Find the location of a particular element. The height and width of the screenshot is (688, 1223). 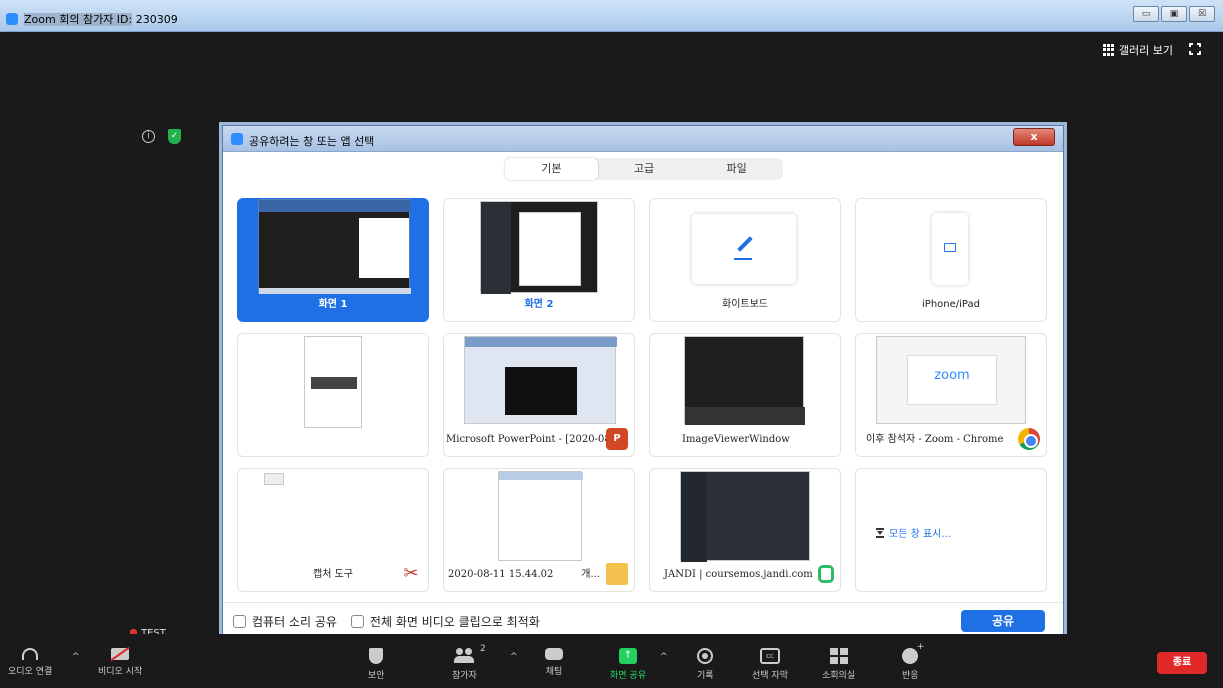

toolbar-label: 오디오 연결 is located at coordinates (30, 672).